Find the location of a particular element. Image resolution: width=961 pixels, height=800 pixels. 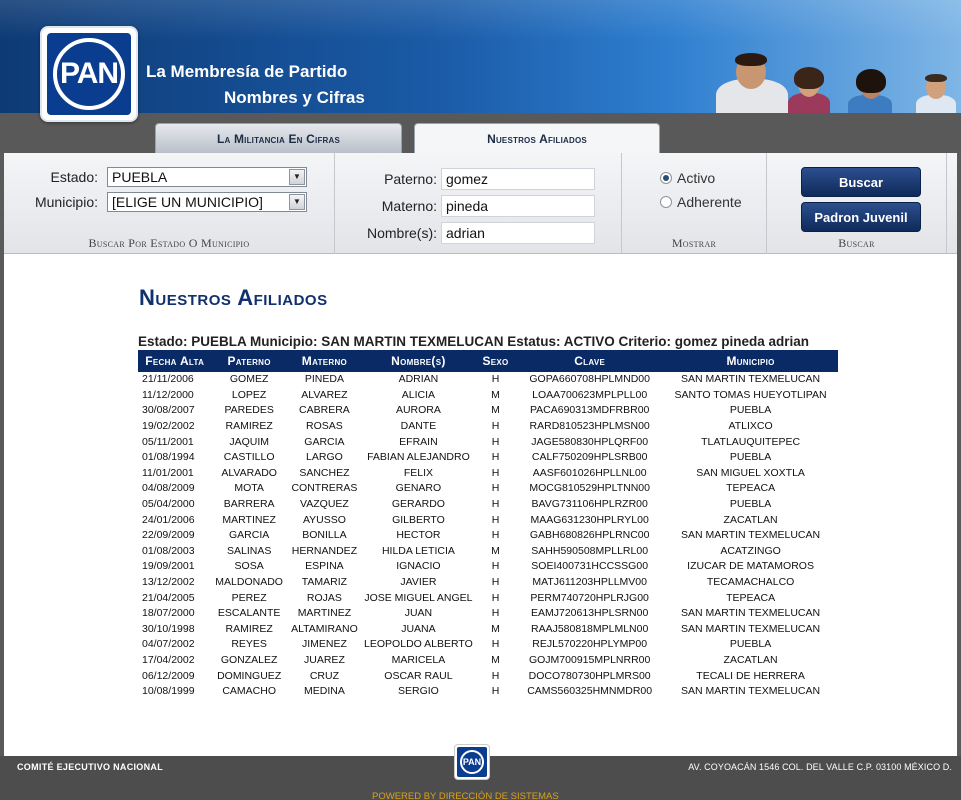

cell-fecha-alta: 11/01/2001 is located at coordinates (168, 472).